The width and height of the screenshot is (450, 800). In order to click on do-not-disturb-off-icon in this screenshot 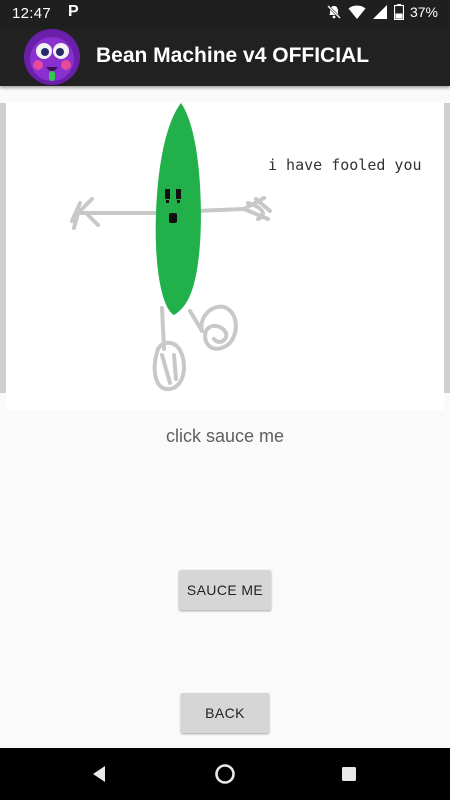, I will do `click(334, 12)`.